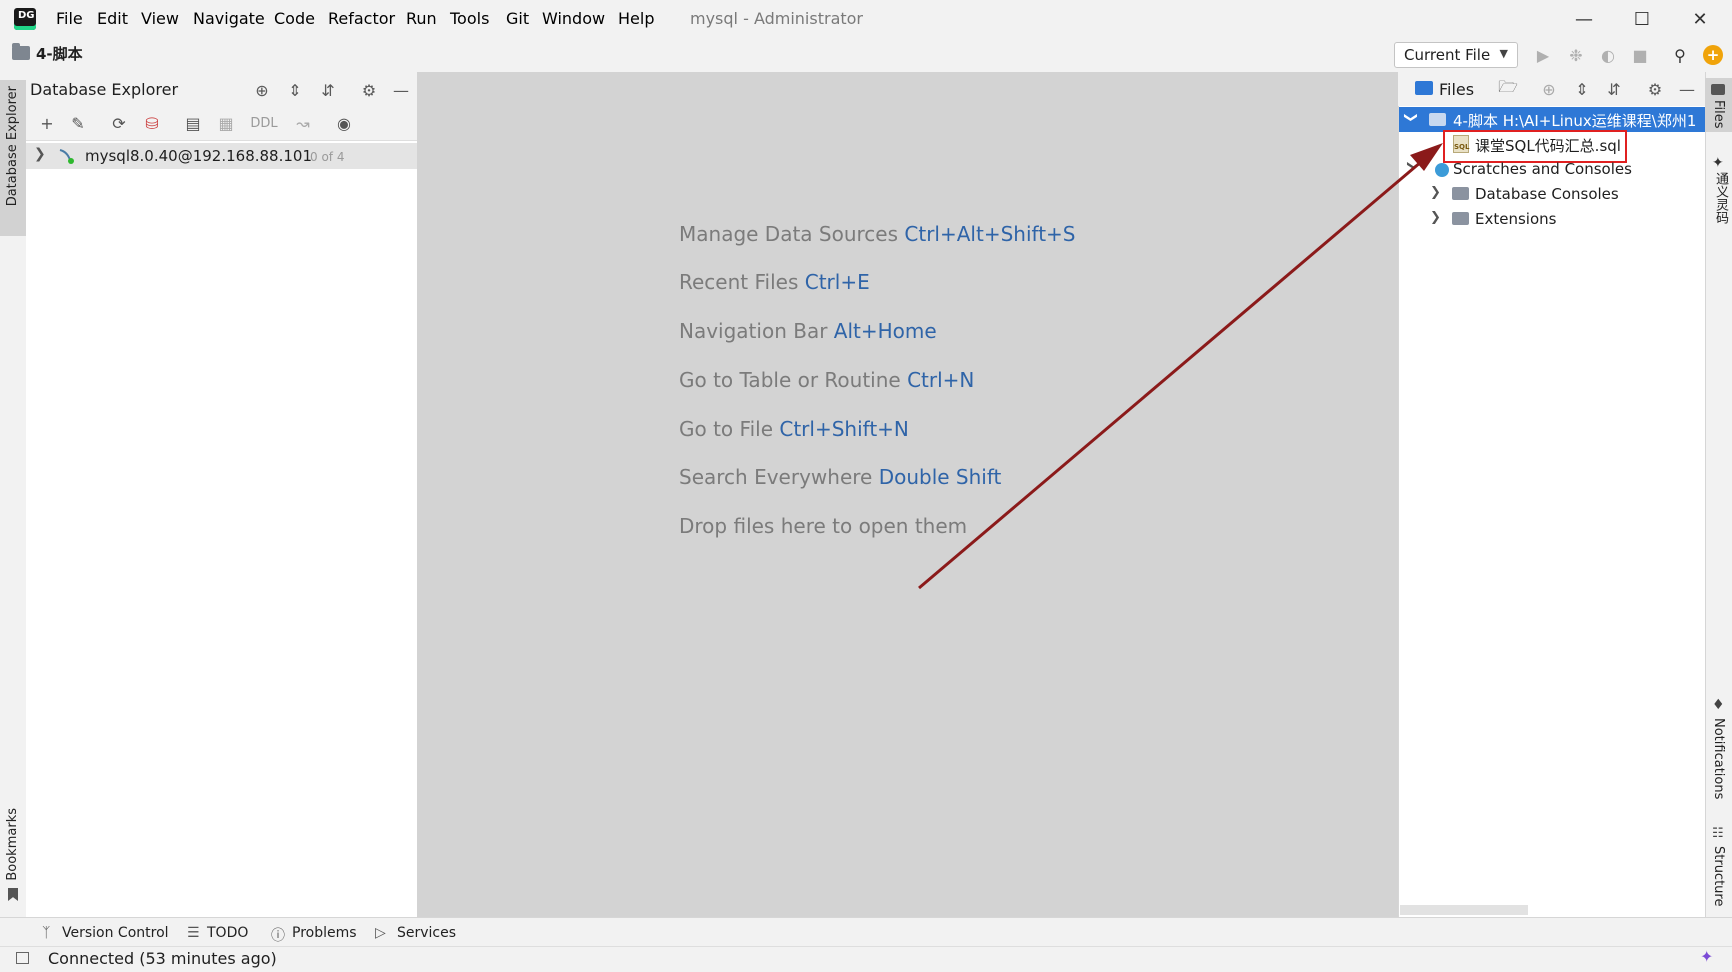 The height and width of the screenshot is (972, 1732). Describe the element at coordinates (46, 933) in the screenshot. I see `branch-icon: ᛉ` at that location.